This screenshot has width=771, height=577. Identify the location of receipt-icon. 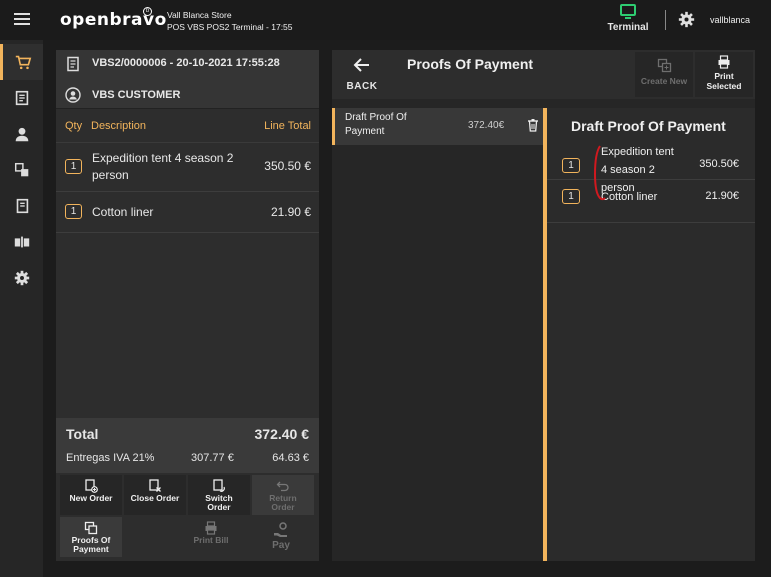
(21, 98).